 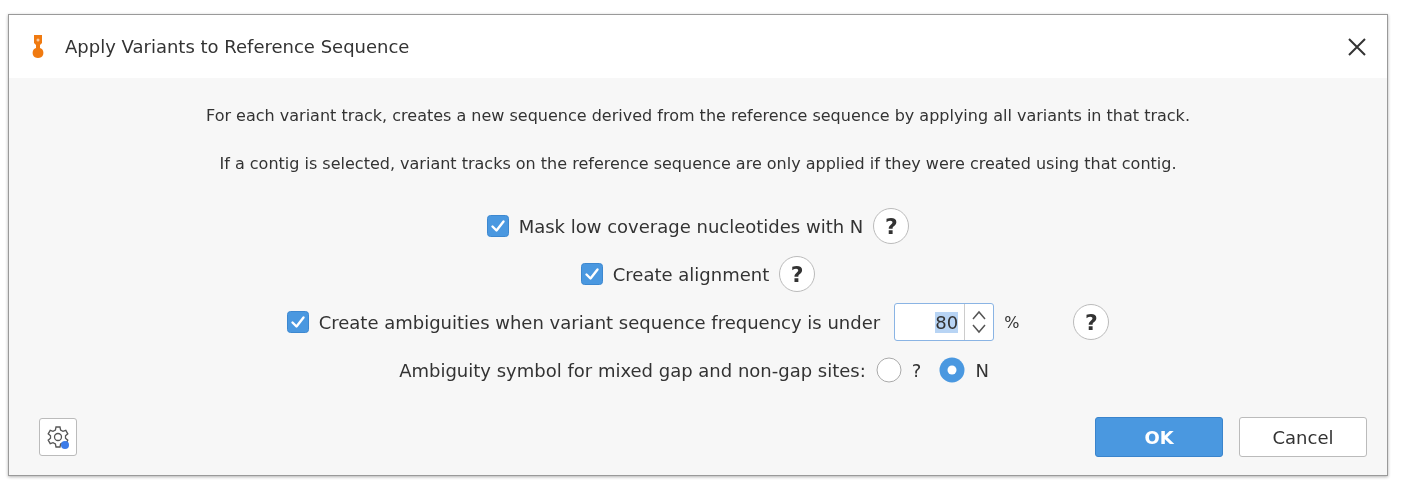 I want to click on settings-icon, so click(x=58, y=437).